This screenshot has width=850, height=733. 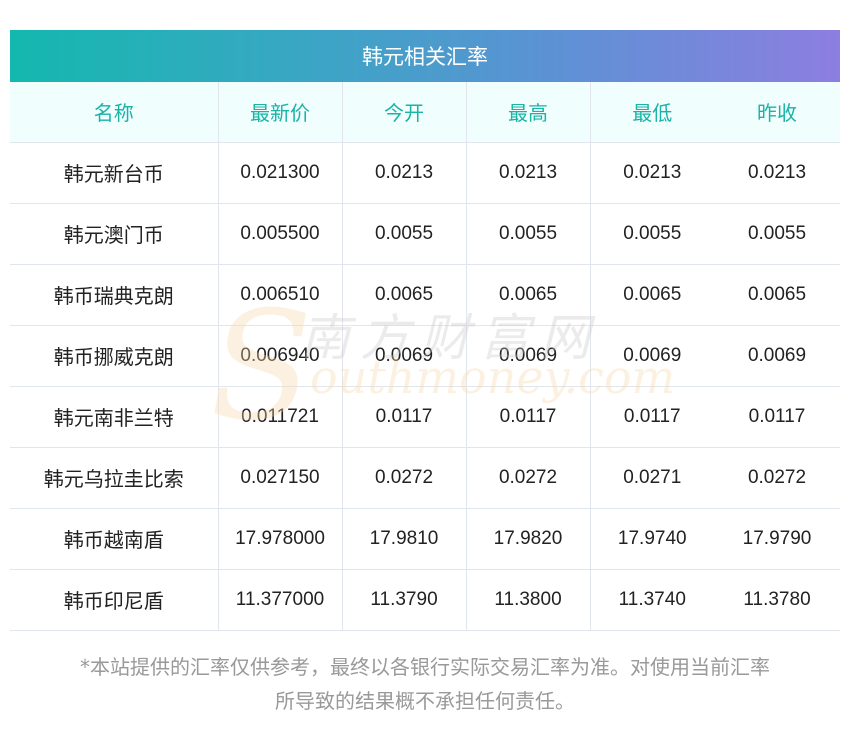 What do you see at coordinates (527, 173) in the screenshot?
I see `cell-high: 0.0213` at bounding box center [527, 173].